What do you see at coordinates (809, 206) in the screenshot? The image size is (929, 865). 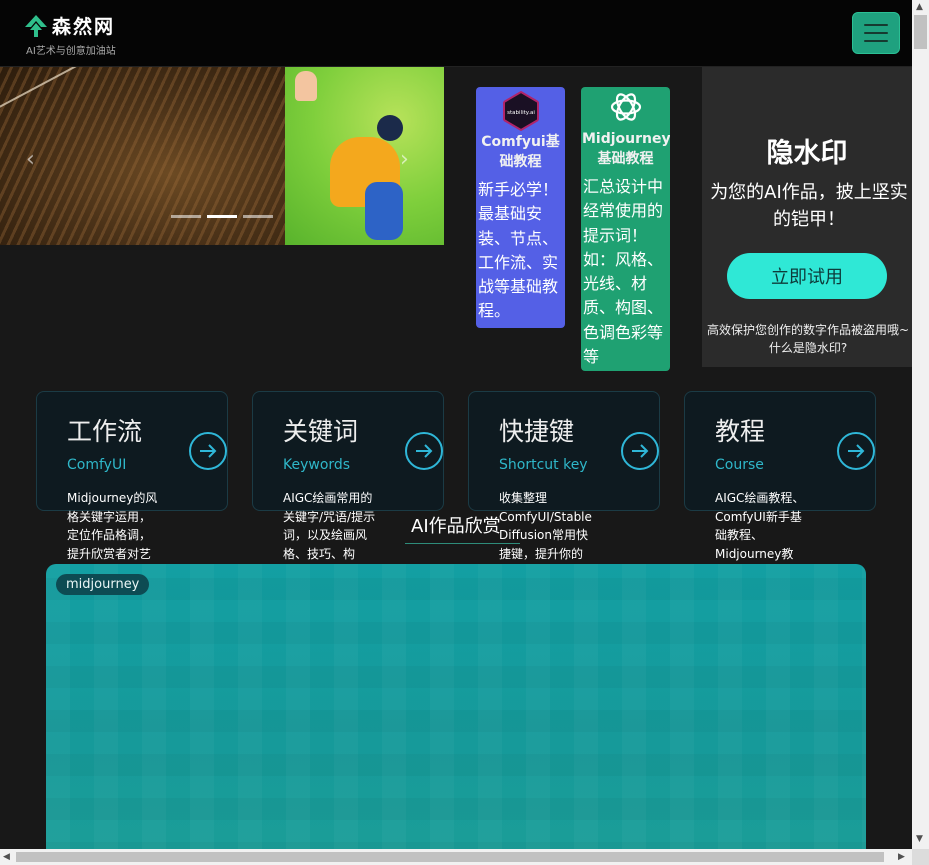 I see `watermark-description: 为您的AI作品，披上坚实的铠甲！` at bounding box center [809, 206].